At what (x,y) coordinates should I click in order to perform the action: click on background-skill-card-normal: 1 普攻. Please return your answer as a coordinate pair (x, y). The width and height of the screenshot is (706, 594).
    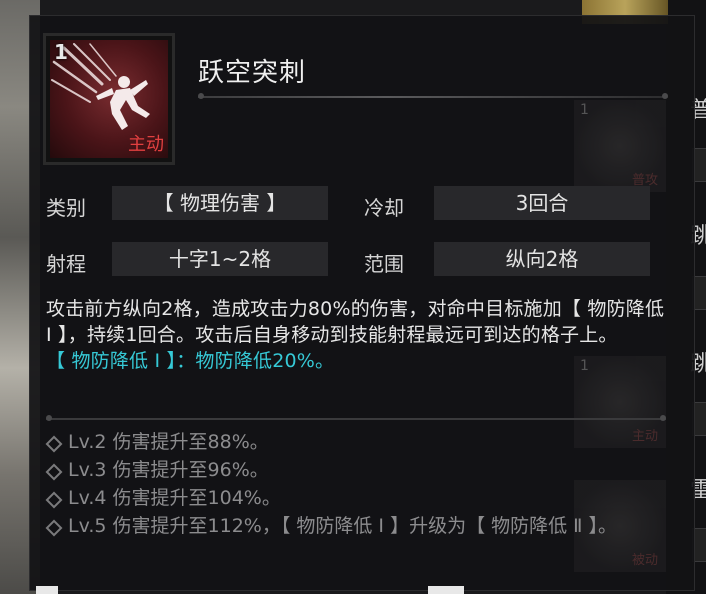
    Looking at the image, I should click on (620, 146).